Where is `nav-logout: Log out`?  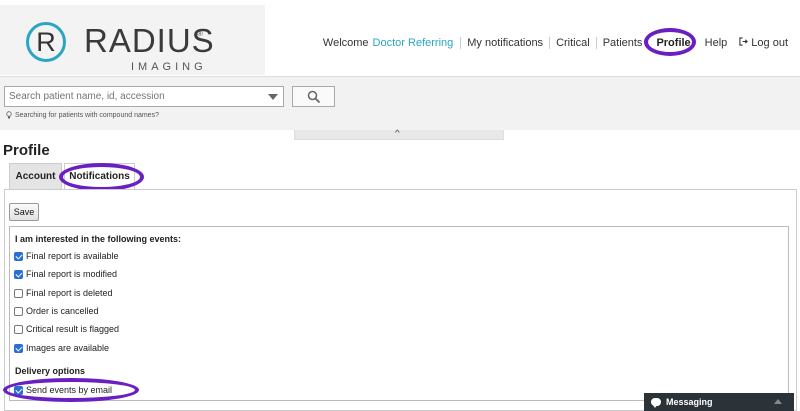
nav-logout: Log out is located at coordinates (763, 43).